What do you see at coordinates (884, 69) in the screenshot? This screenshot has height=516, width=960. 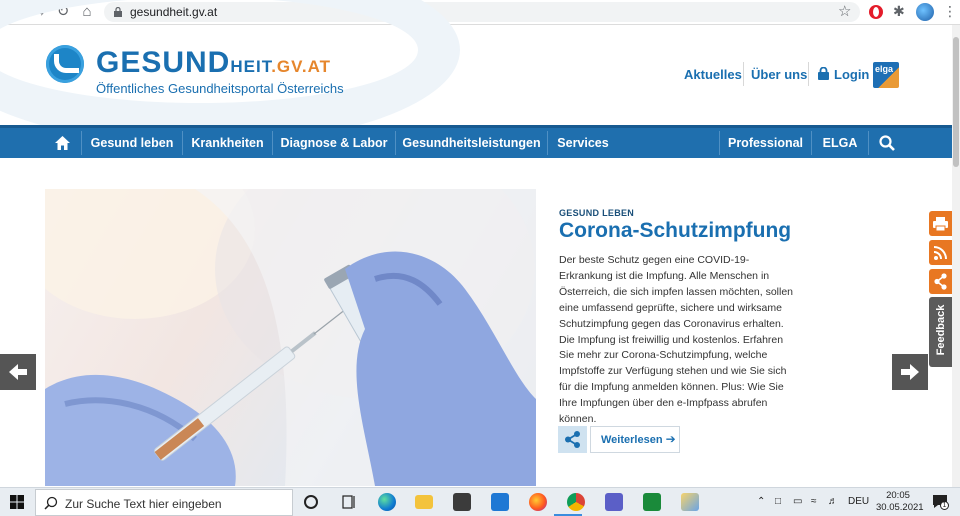 I see `elga-logo-text: elga` at bounding box center [884, 69].